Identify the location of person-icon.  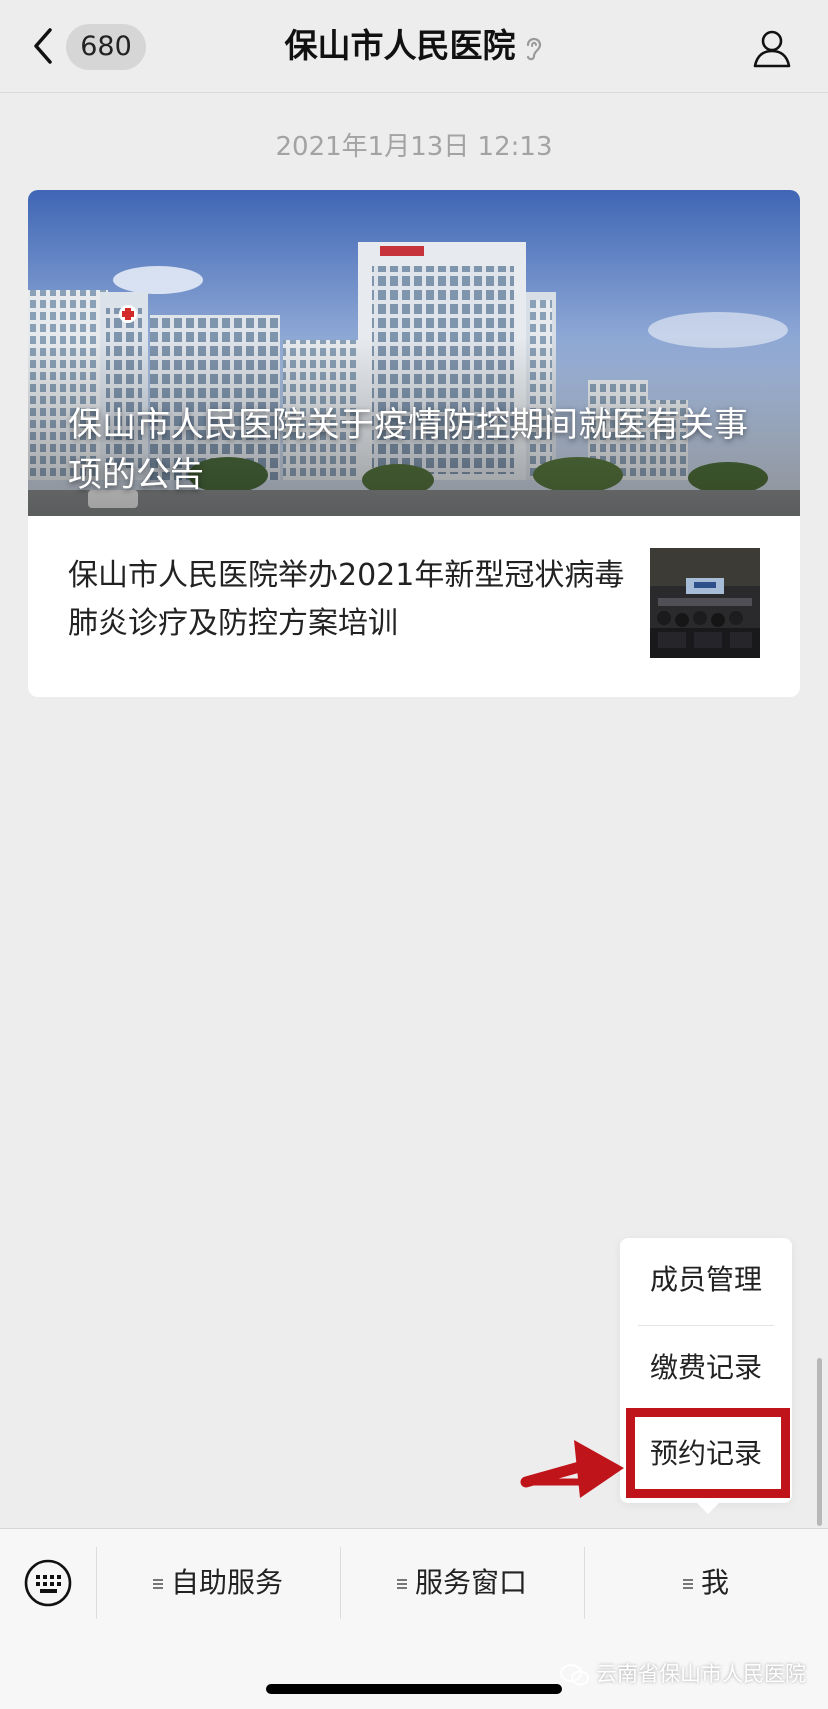
(772, 49).